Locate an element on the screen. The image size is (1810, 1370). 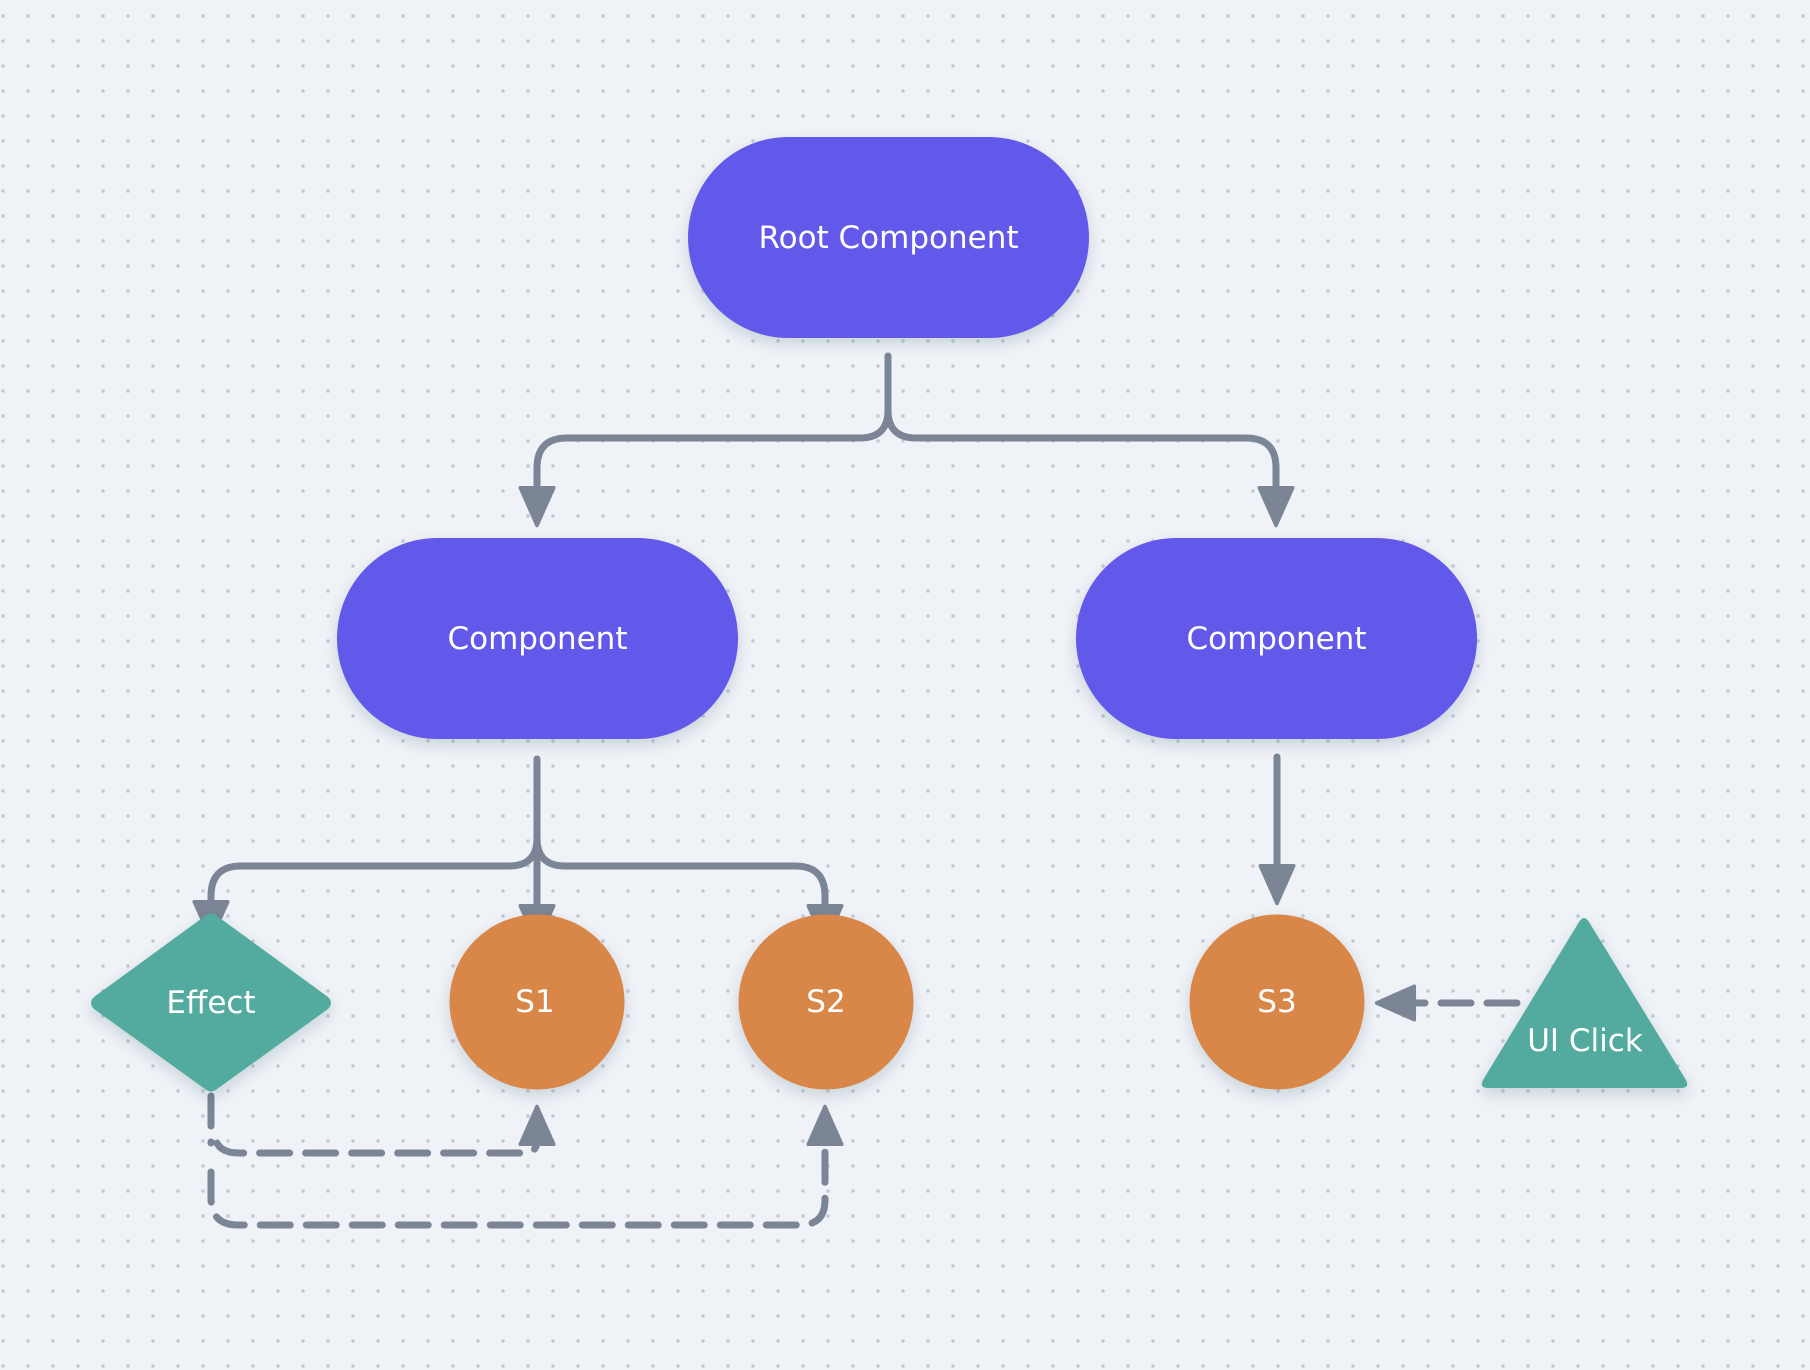
s1-label: S1 is located at coordinates (534, 1002).